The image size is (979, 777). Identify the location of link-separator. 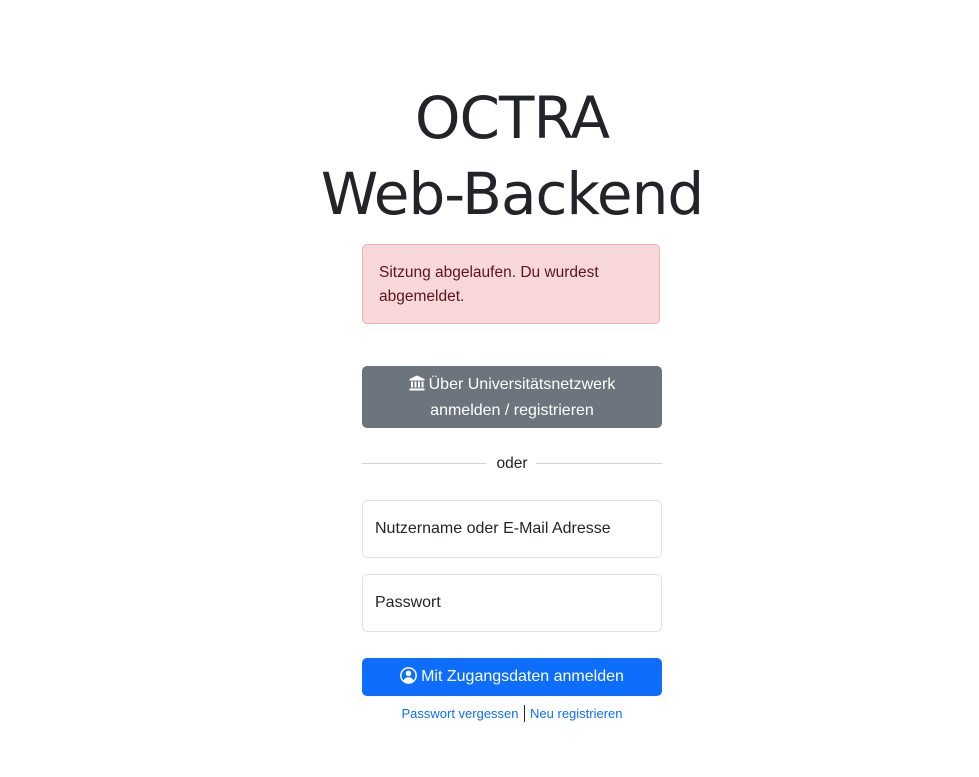
(524, 713).